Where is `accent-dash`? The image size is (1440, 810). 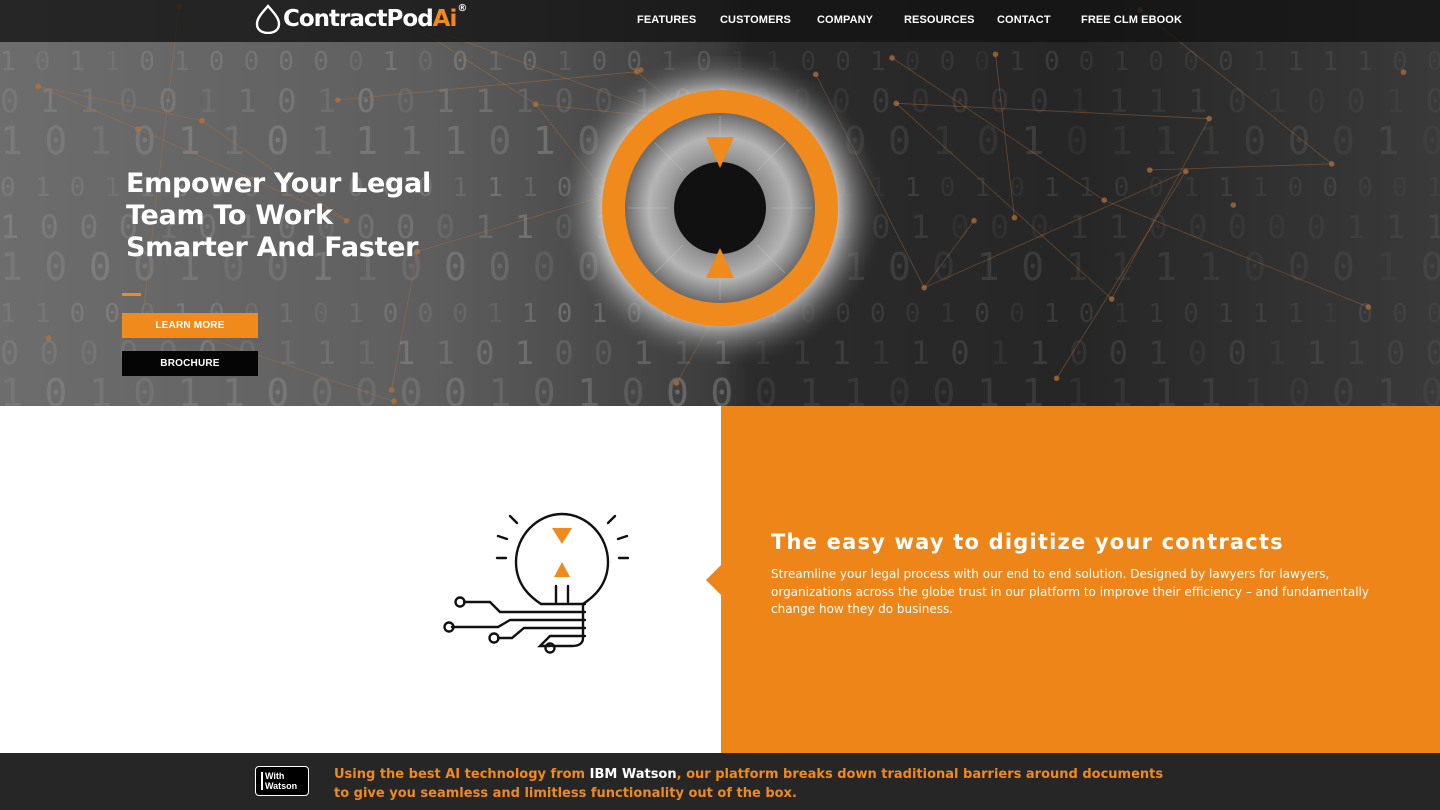
accent-dash is located at coordinates (131, 294).